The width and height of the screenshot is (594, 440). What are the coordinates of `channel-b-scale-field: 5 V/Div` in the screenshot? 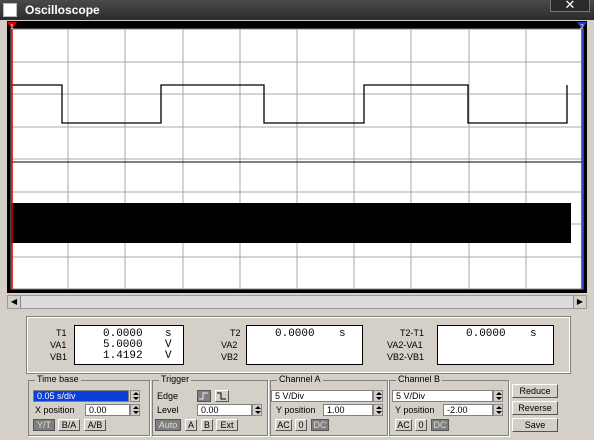 It's located at (442, 396).